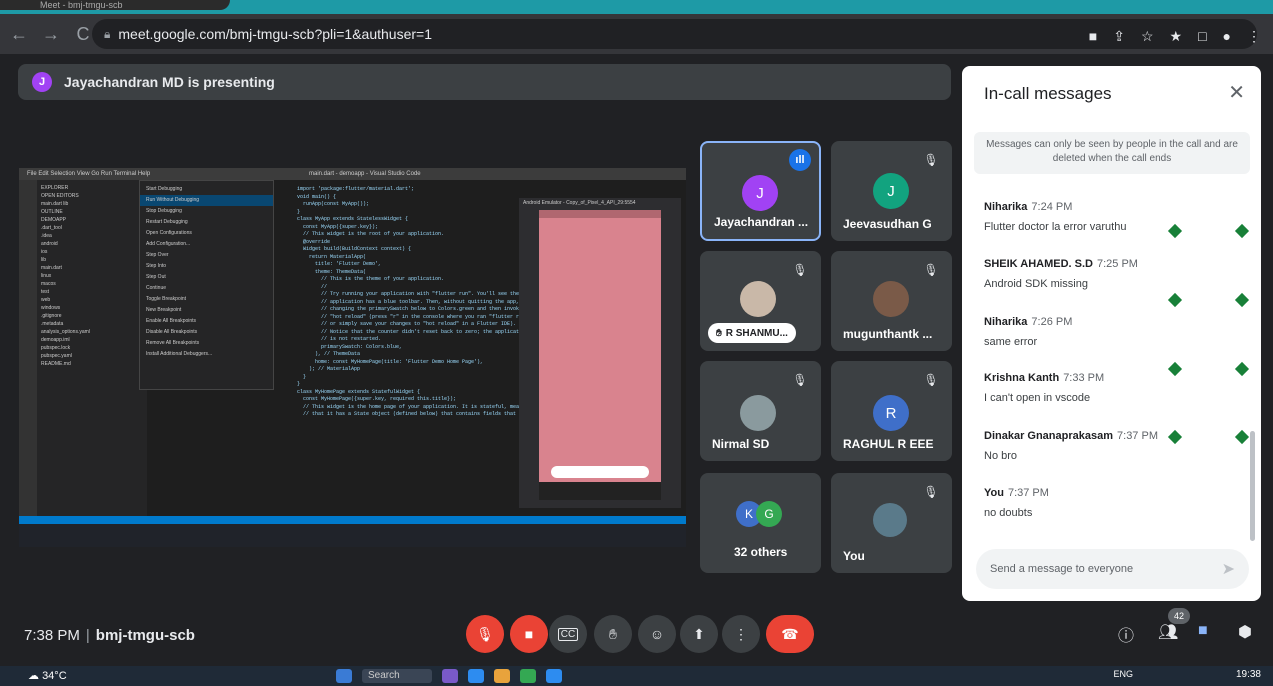 This screenshot has width=1273, height=686. What do you see at coordinates (529, 634) in the screenshot?
I see `camera-toggle-button: ■` at bounding box center [529, 634].